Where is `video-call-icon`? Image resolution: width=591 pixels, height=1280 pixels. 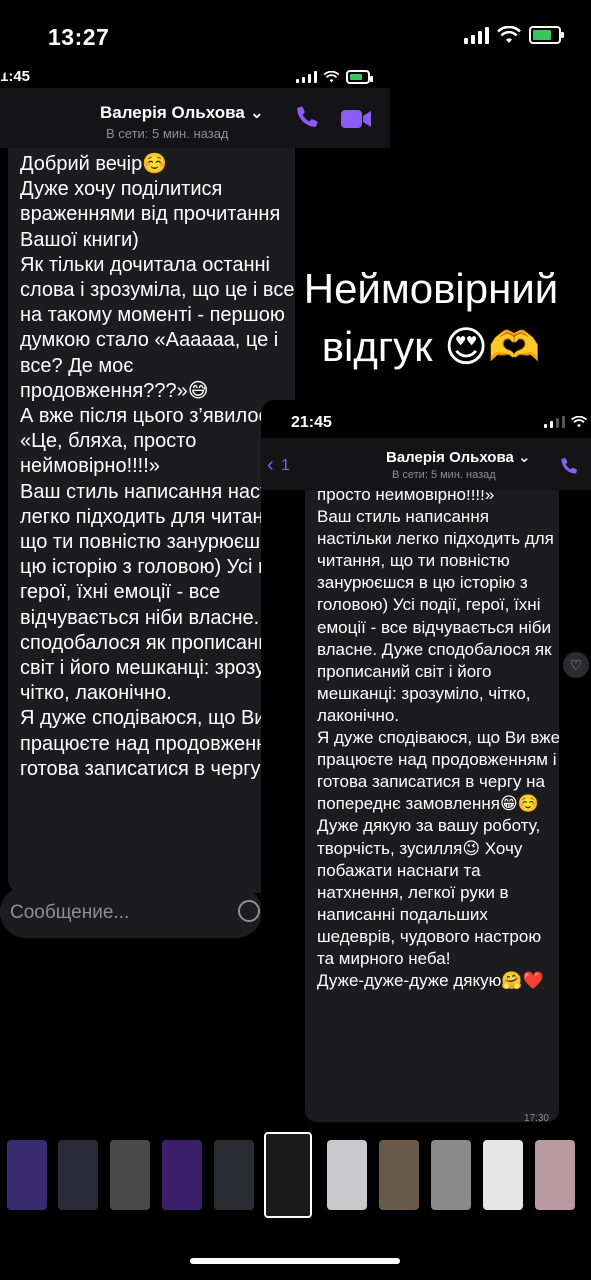
video-call-icon is located at coordinates (356, 119).